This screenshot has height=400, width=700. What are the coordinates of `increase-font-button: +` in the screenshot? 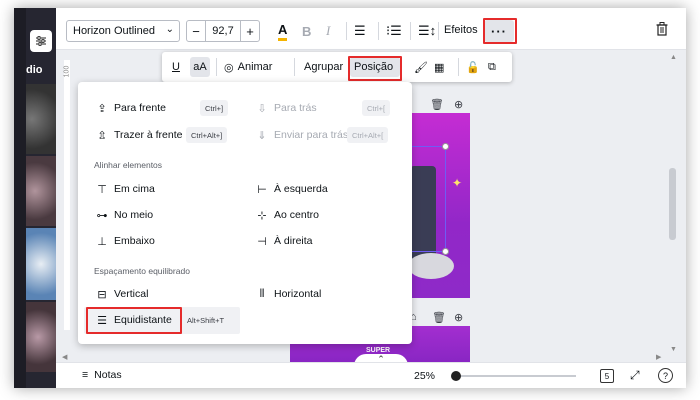 It's located at (250, 31).